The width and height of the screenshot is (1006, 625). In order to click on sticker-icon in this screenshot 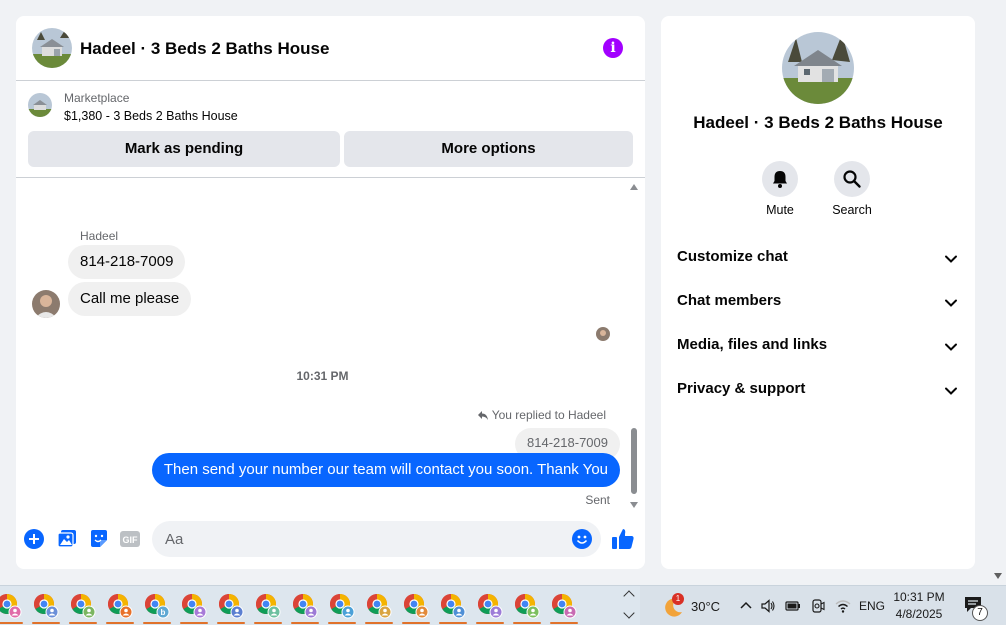, I will do `click(99, 539)`.